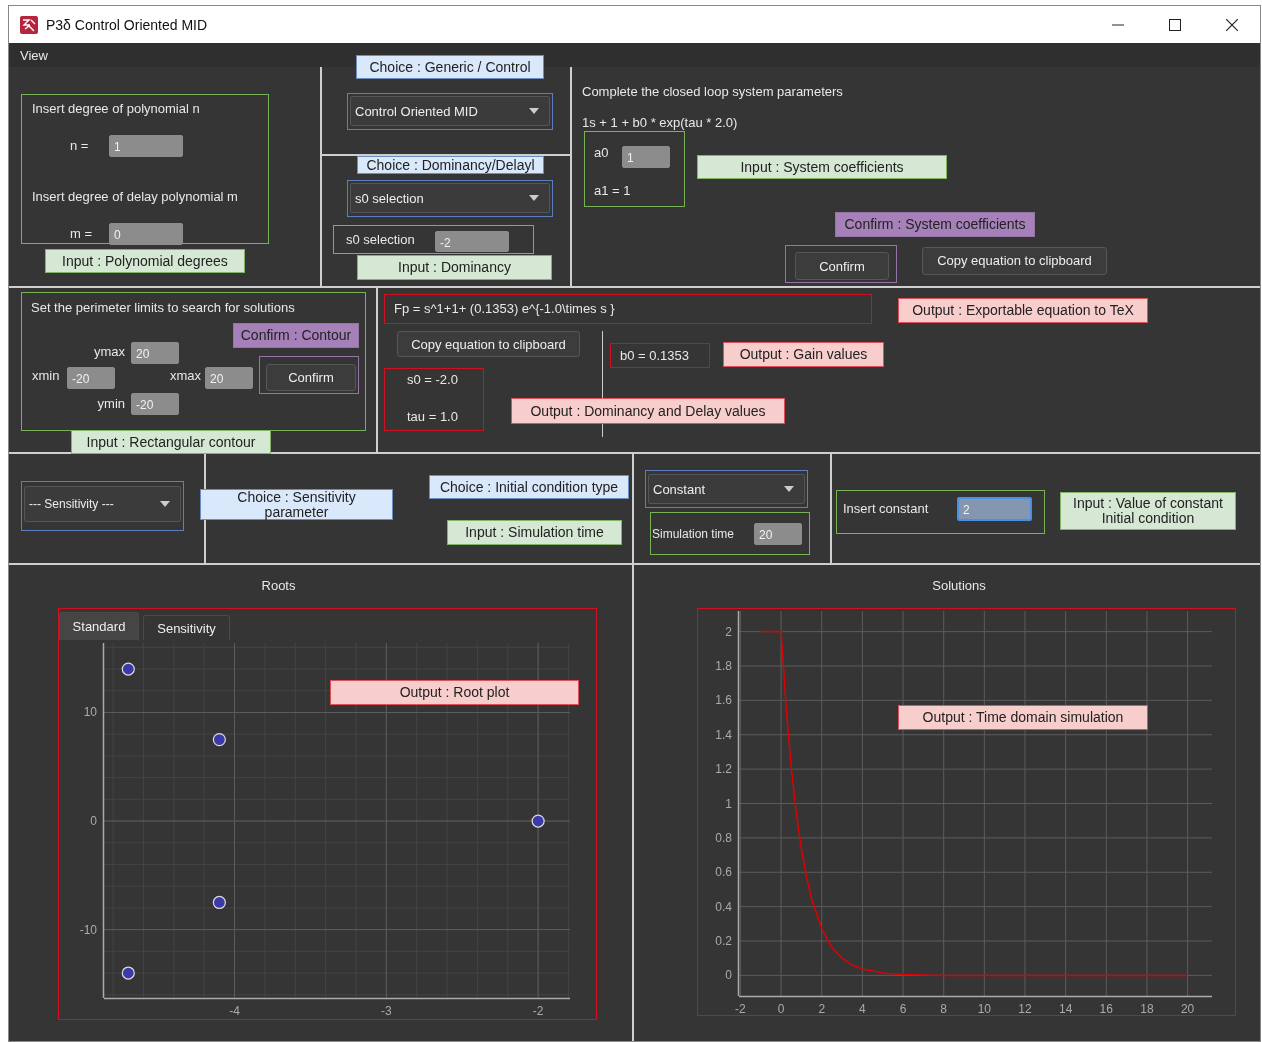 The height and width of the screenshot is (1042, 1262). I want to click on tick-label: 1.4, so click(723, 734).